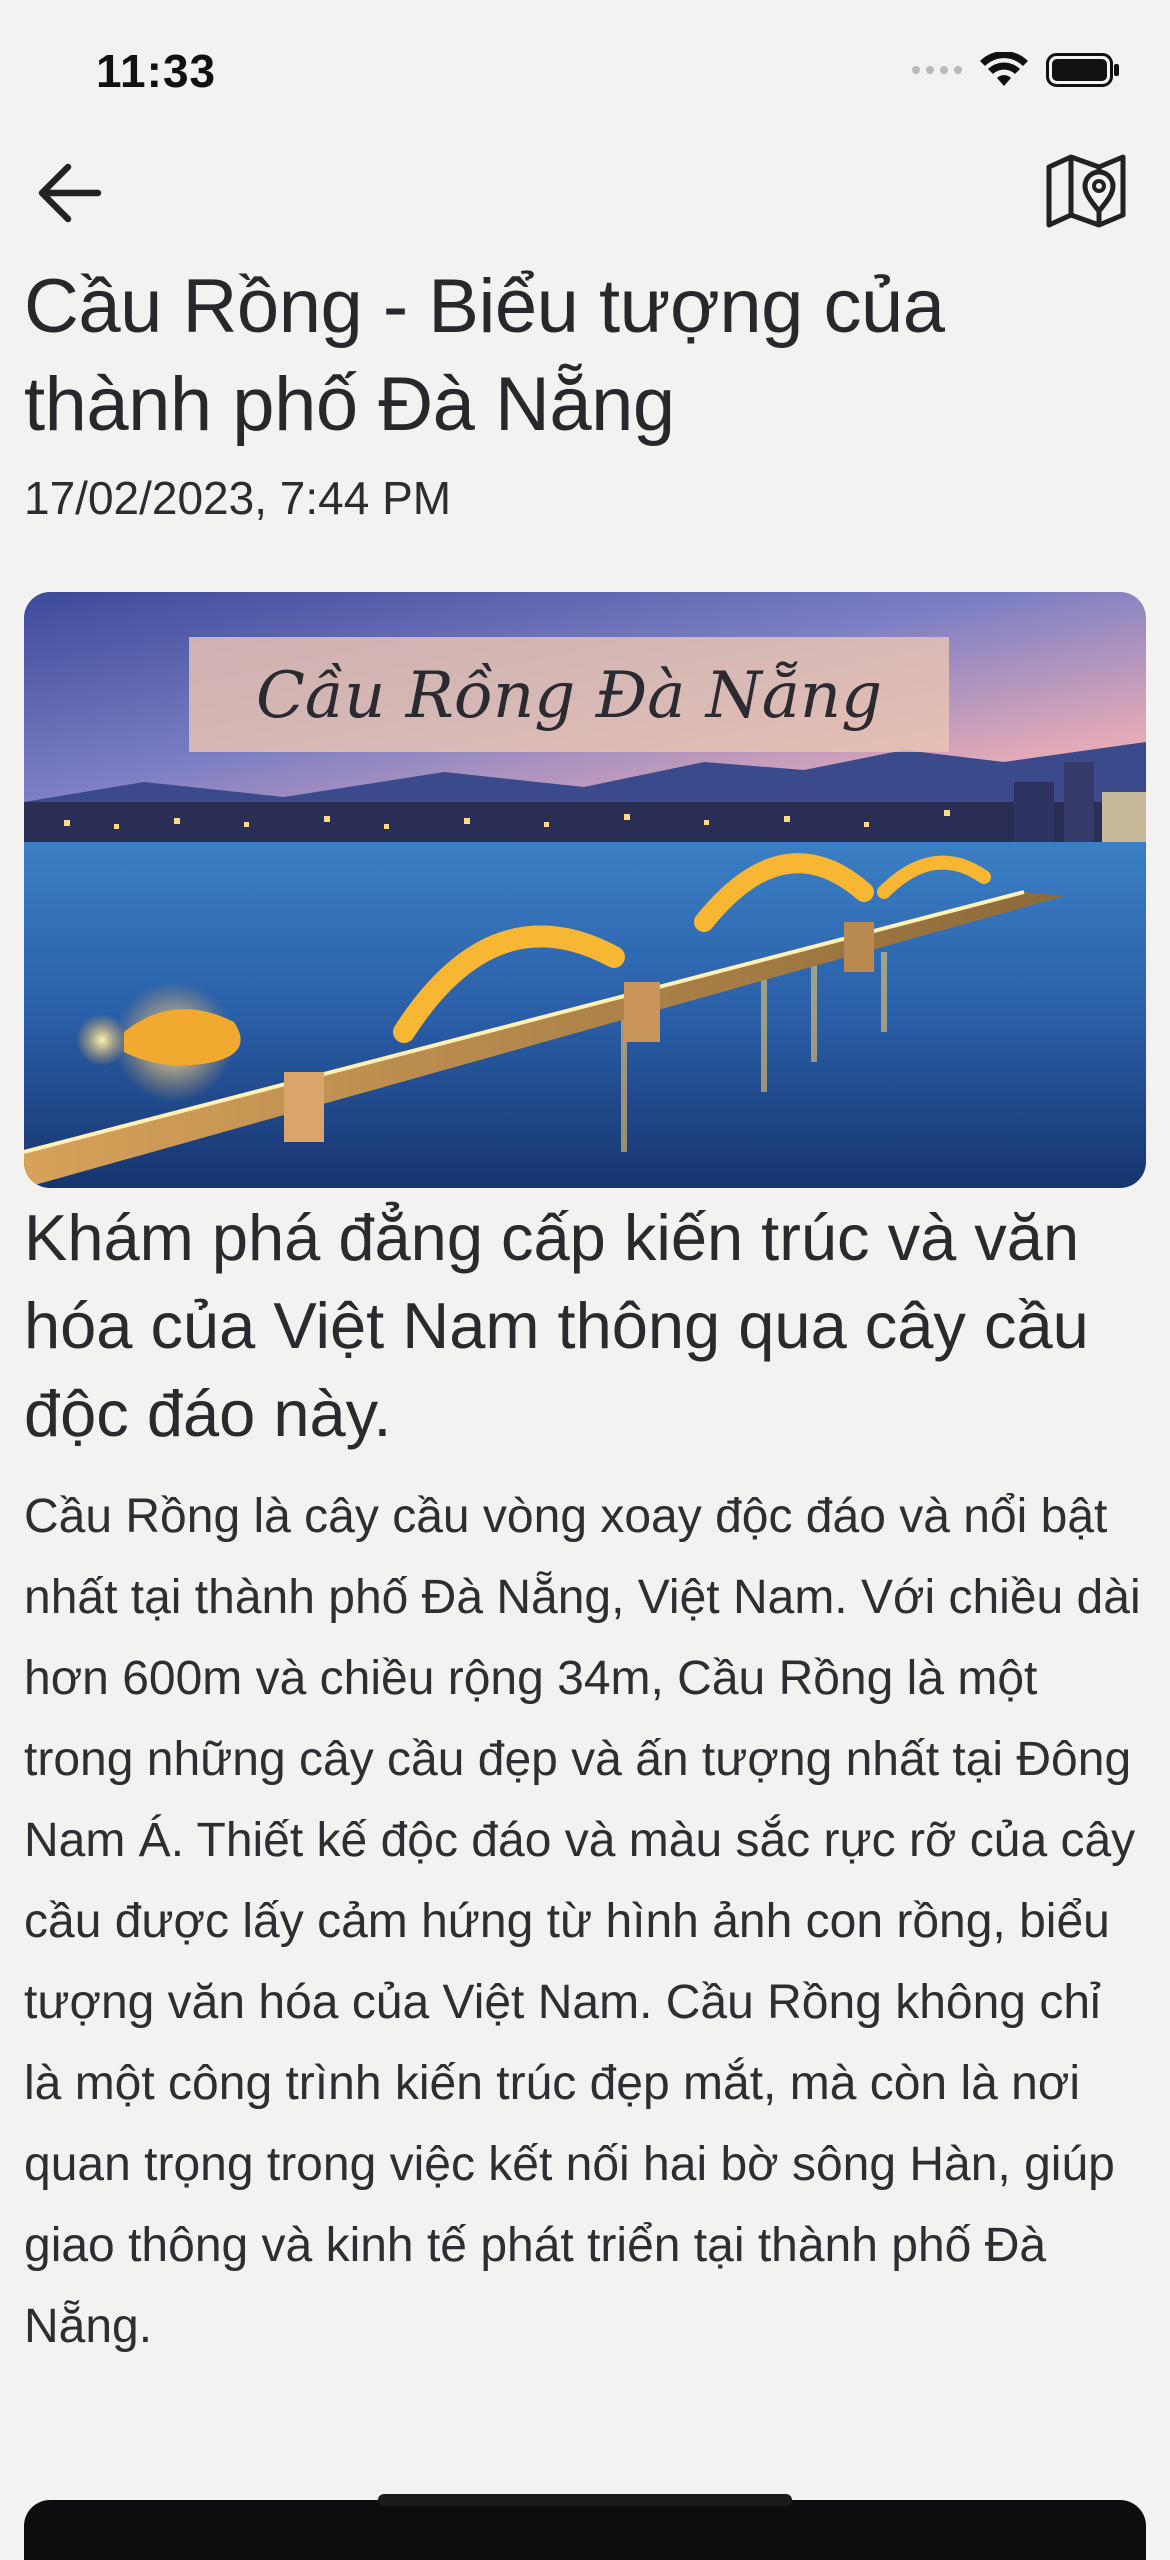 The height and width of the screenshot is (2560, 1170). Describe the element at coordinates (585, 200) in the screenshot. I see `nav-bar` at that location.